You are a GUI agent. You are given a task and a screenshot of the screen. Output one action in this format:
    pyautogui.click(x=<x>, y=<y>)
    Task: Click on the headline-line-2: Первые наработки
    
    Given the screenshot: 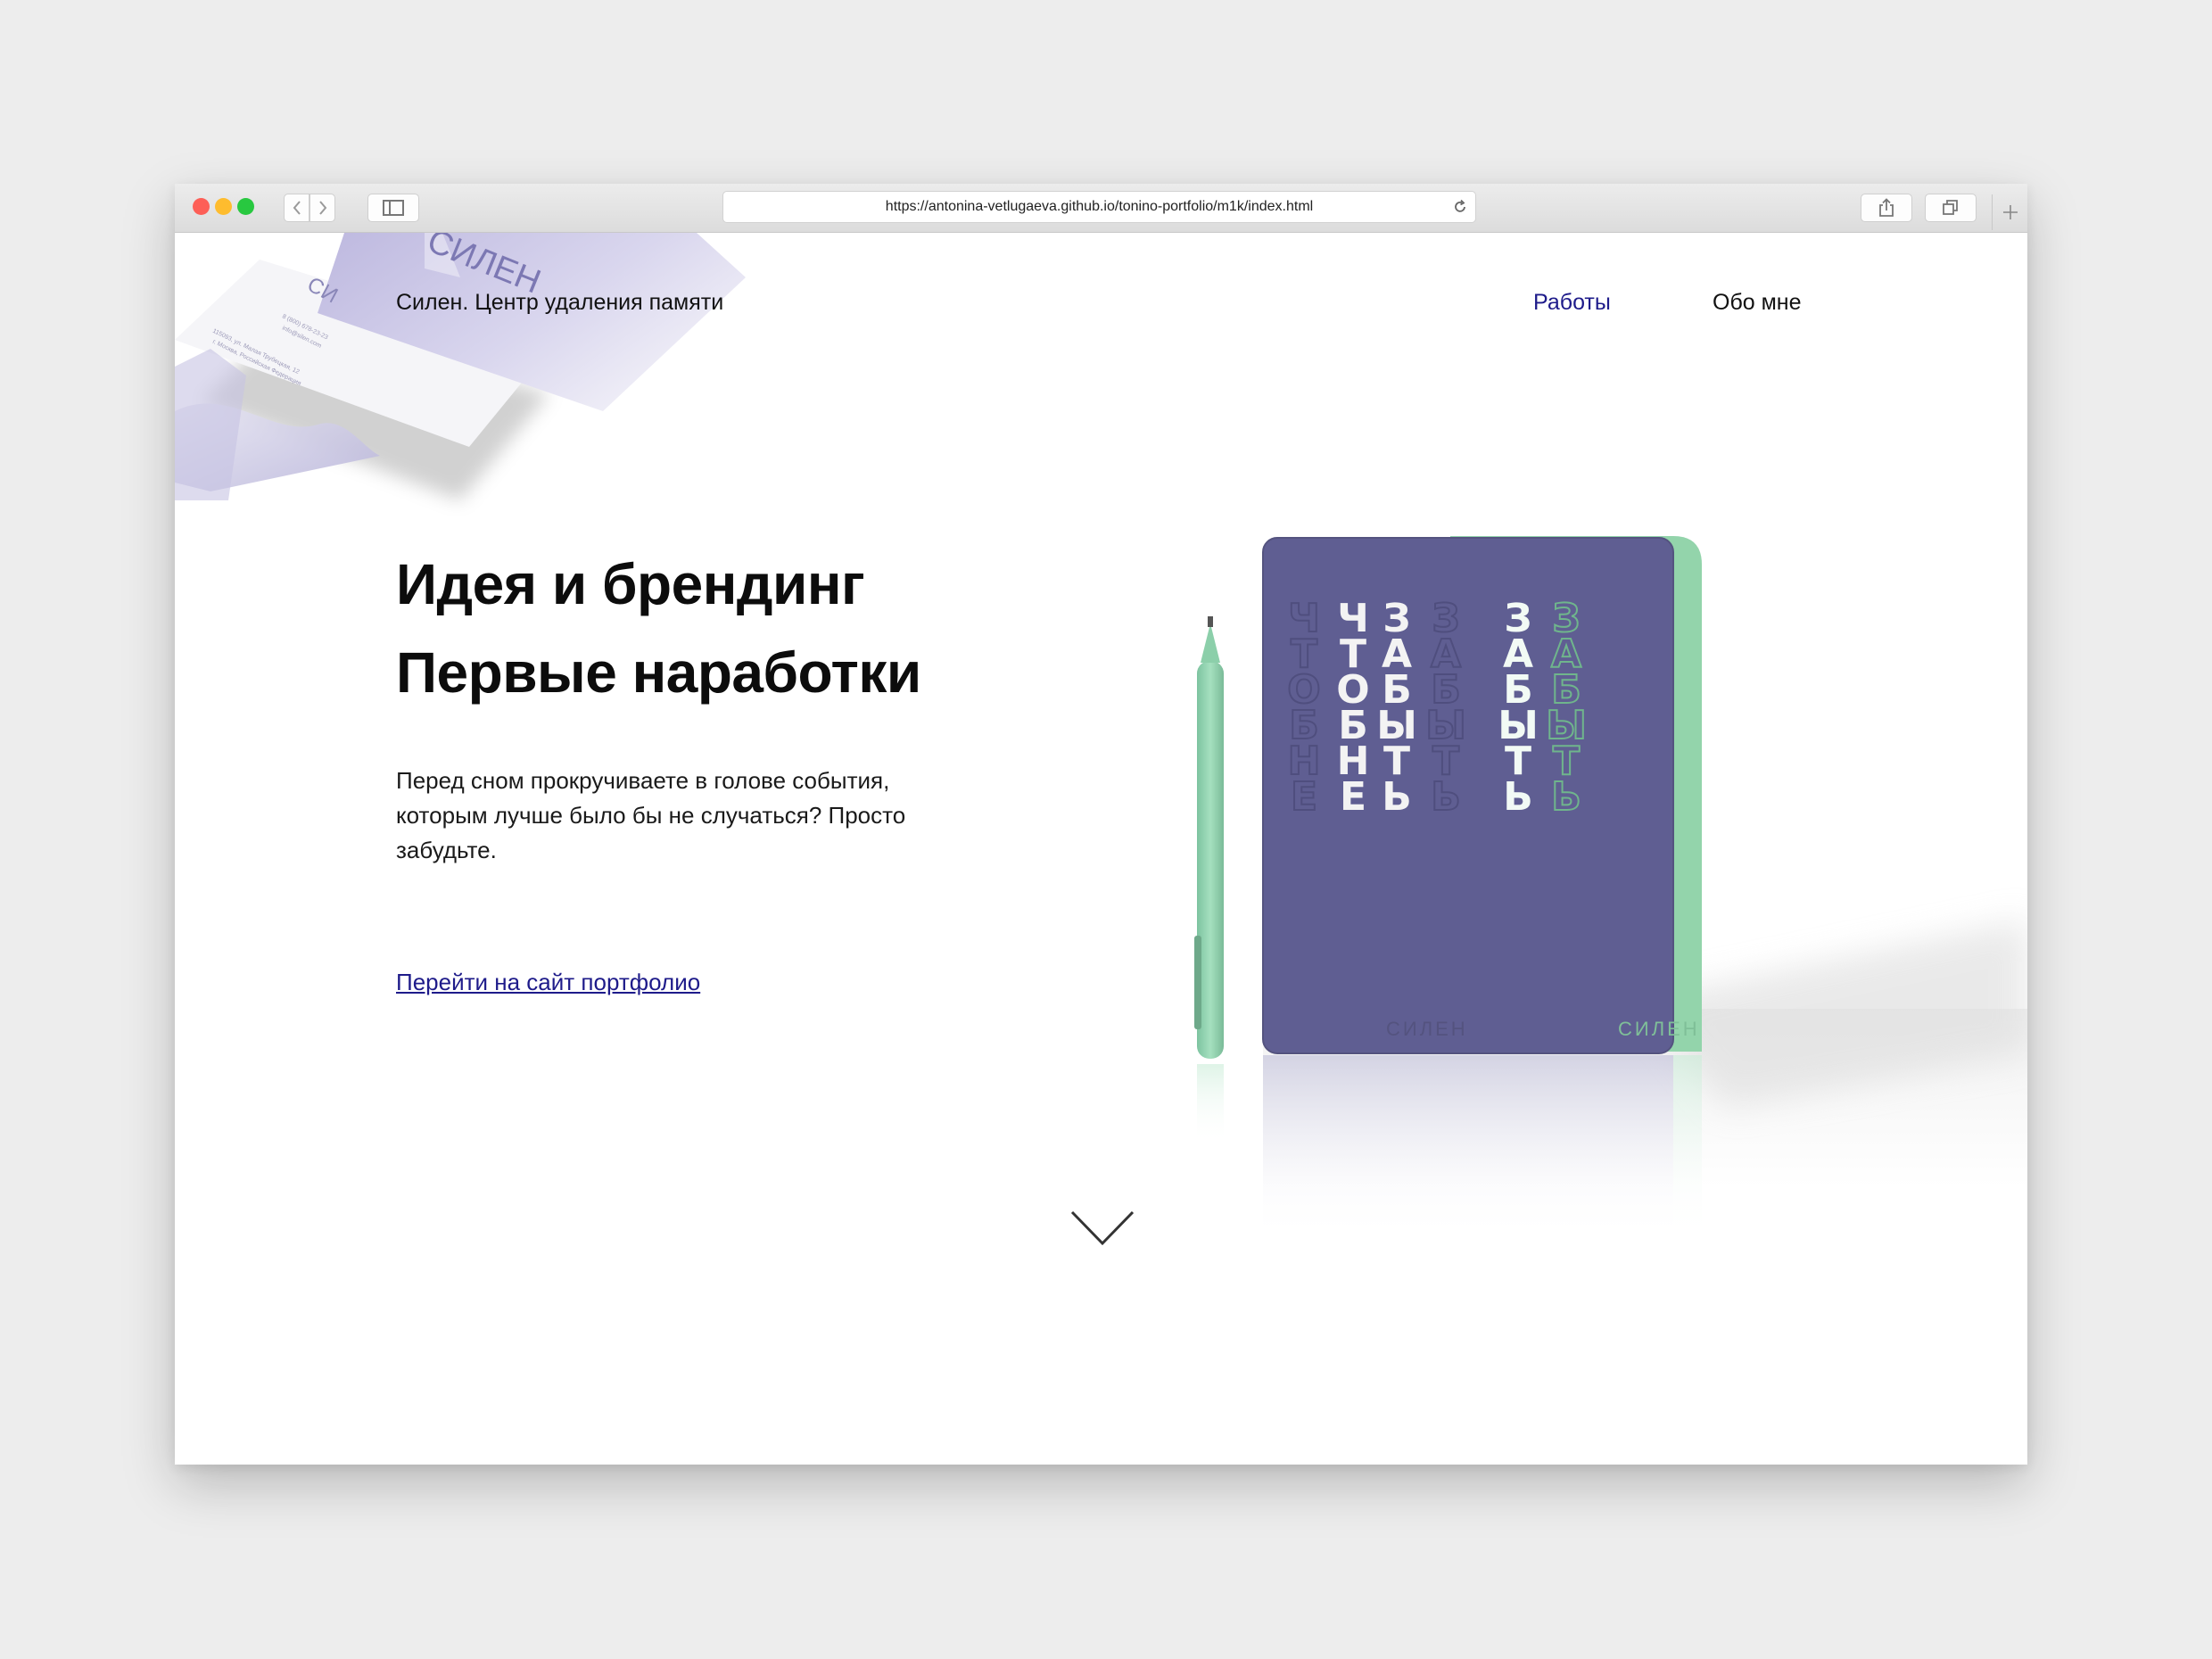 What is the action you would take?
    pyautogui.click(x=659, y=673)
    